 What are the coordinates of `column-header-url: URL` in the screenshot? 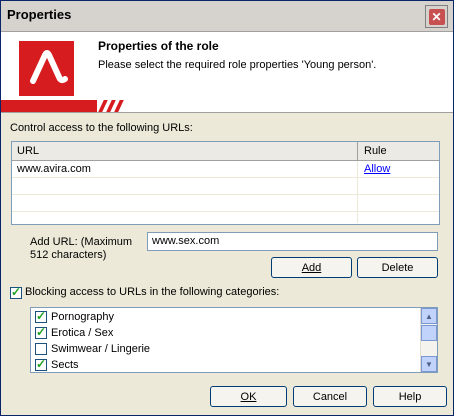 It's located at (185, 151).